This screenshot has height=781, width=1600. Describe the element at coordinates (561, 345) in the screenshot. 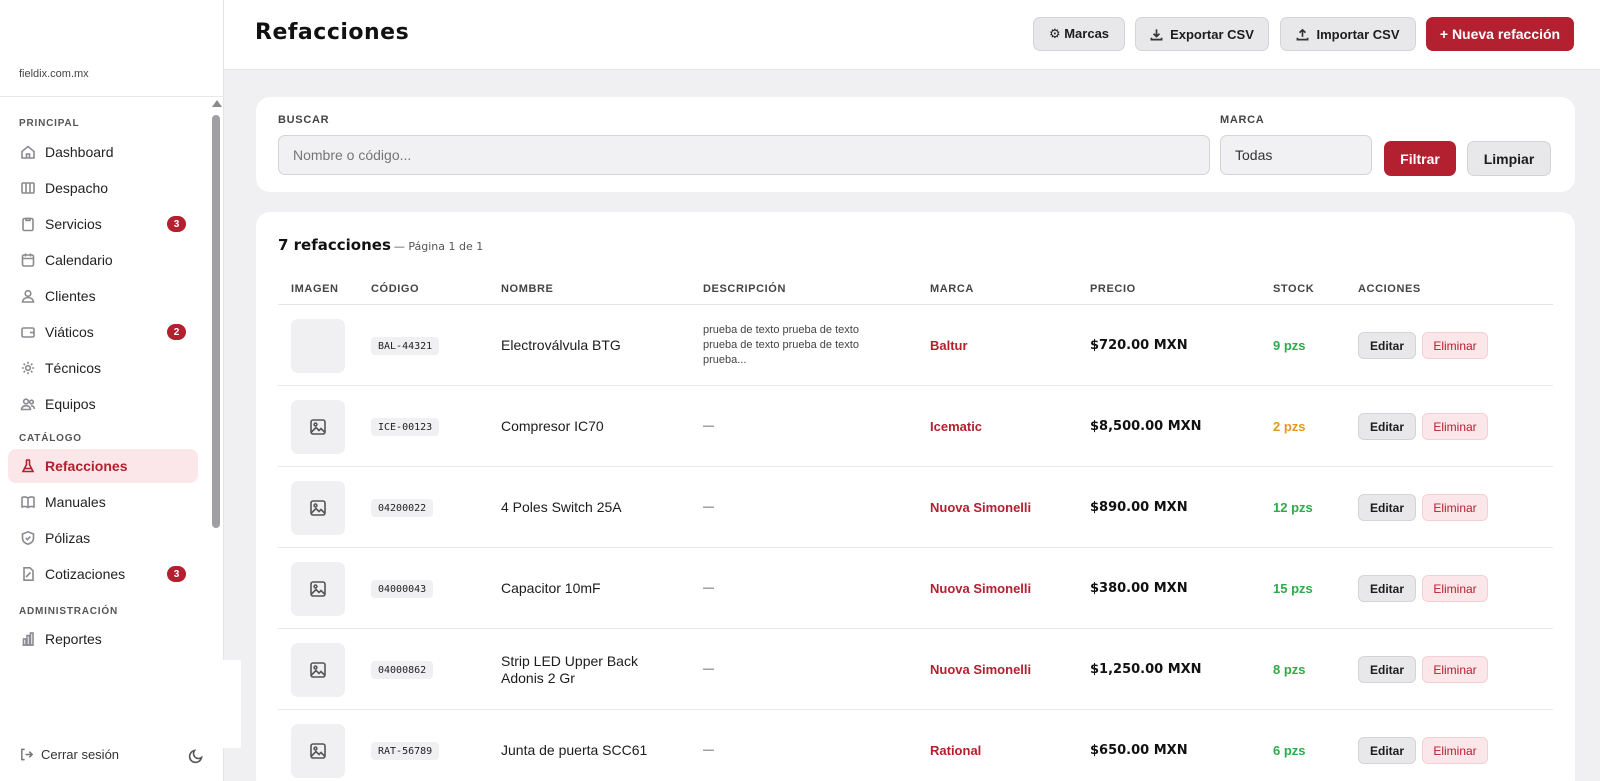

I see `part-name: Electroválvula BTG` at that location.